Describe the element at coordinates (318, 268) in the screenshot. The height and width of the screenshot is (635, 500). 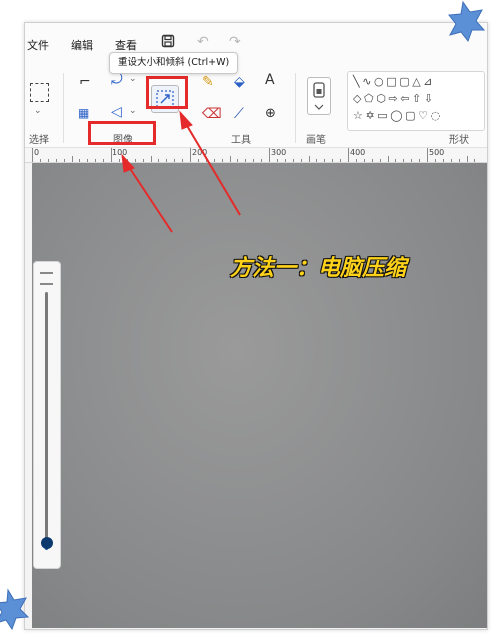
I see `overlay-caption: 方法一：电脑压缩` at that location.